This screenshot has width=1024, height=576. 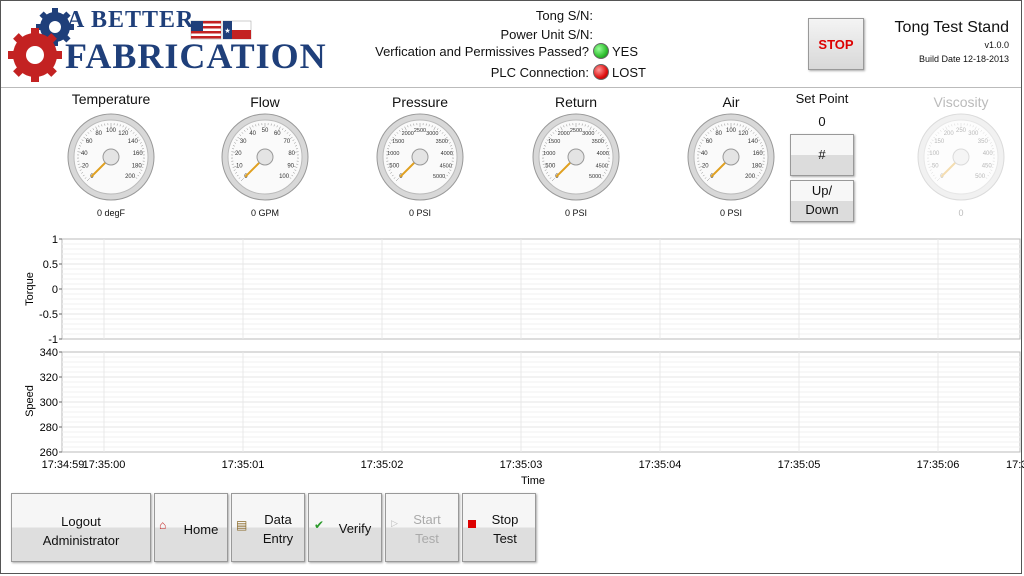 I want to click on torque-axis-label: Torque, so click(x=30, y=289).